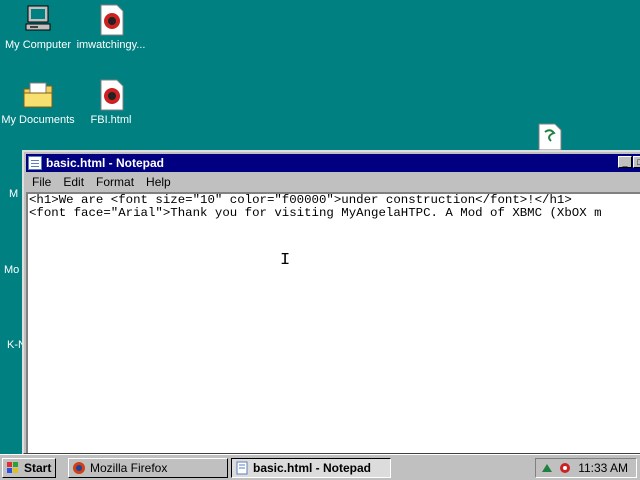 This screenshot has height=480, width=640. I want to click on script-file-desktop-icon, so click(550, 136).